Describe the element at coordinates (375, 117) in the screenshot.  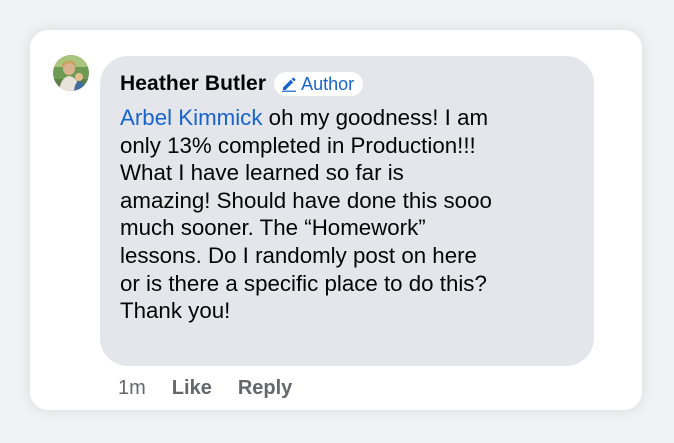
I see `comment-text-first-line: oh my goodness! I am` at that location.